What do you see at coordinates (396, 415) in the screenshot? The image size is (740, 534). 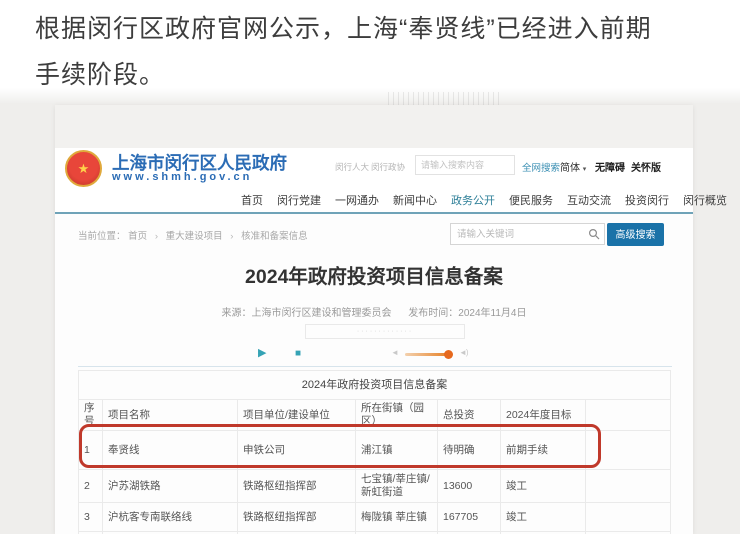 I see `header-town: 所在街镇（园区）` at bounding box center [396, 415].